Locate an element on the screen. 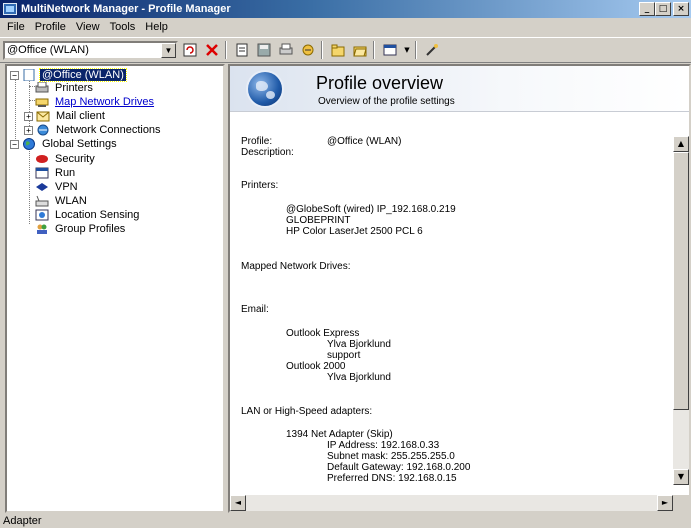 The width and height of the screenshot is (691, 528). printer-item: HP Color LaserJet 2500 PCL 6 is located at coordinates (354, 231).